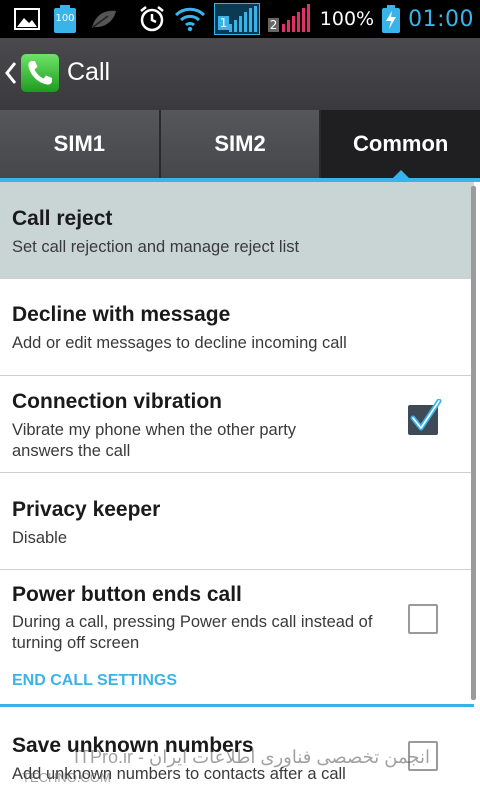 Image resolution: width=480 pixels, height=800 pixels. I want to click on wifi-icon, so click(189, 19).